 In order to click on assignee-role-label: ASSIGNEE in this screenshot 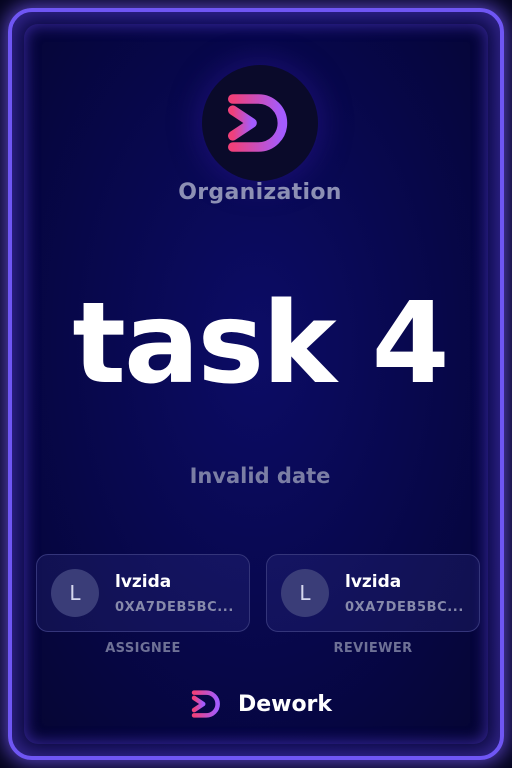, I will do `click(143, 648)`.